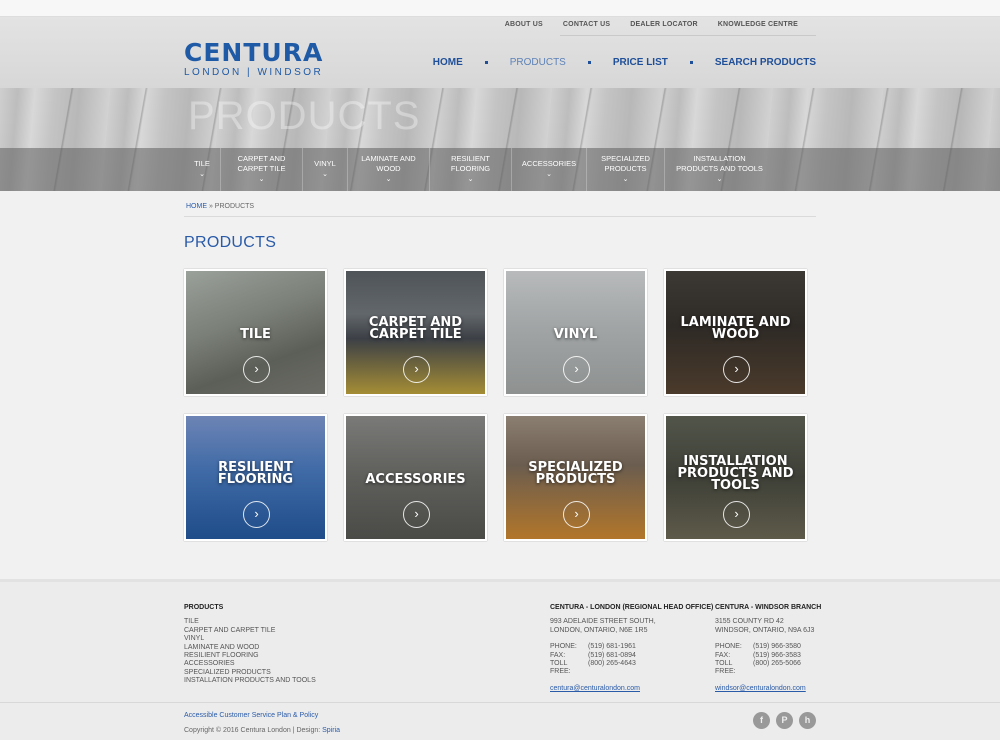 Image resolution: width=1000 pixels, height=740 pixels. I want to click on page-title: PRODUCTS, so click(230, 242).